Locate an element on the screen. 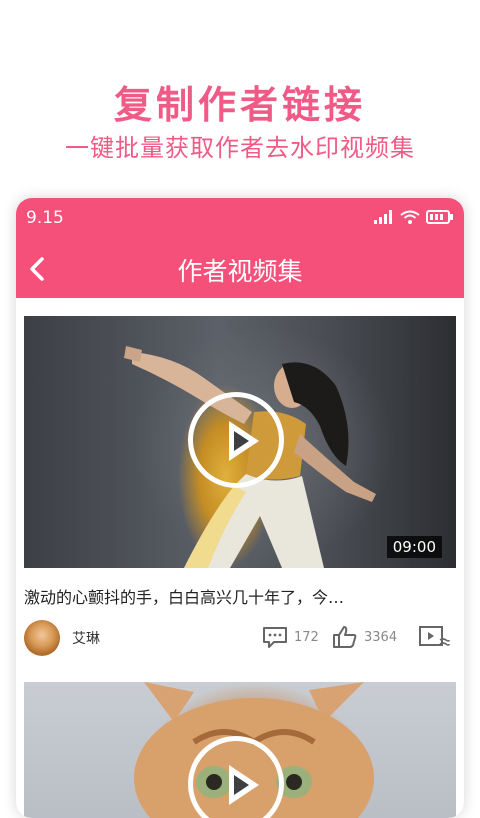 The width and height of the screenshot is (480, 818). like-button: 3364 is located at coordinates (364, 637).